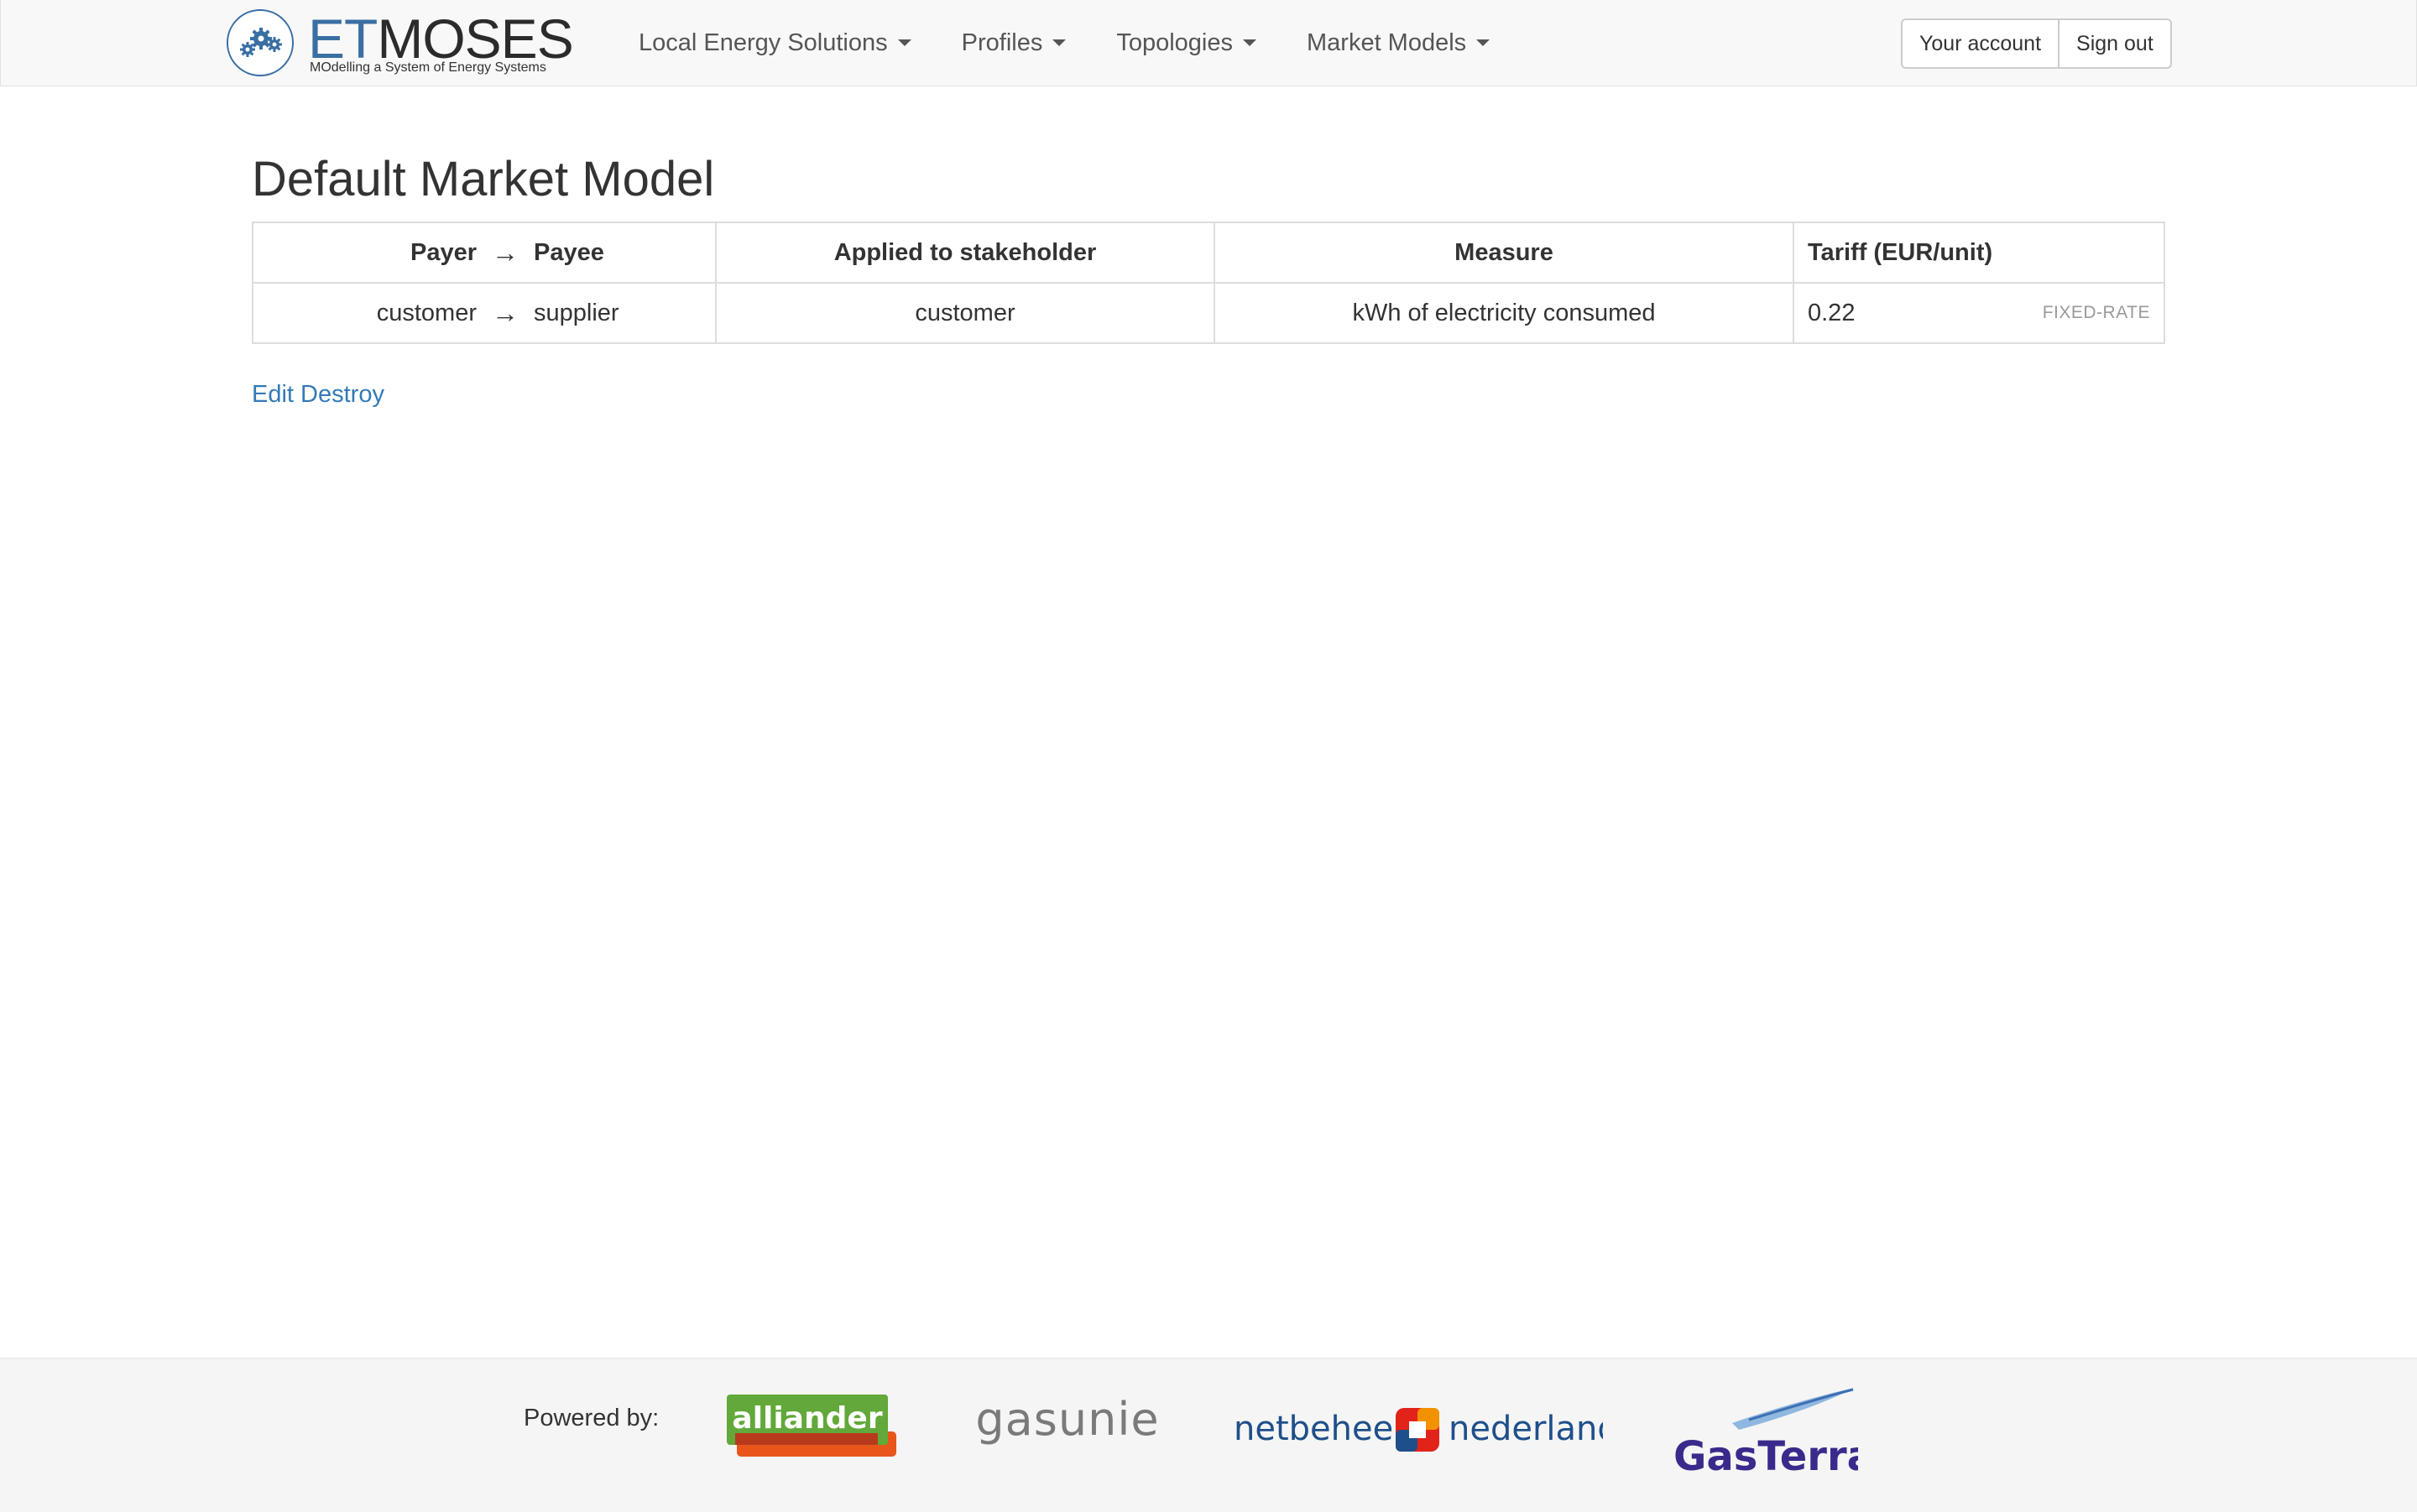 This screenshot has height=1512, width=2417. Describe the element at coordinates (441, 38) in the screenshot. I see `brand-title: ETMOSES` at that location.